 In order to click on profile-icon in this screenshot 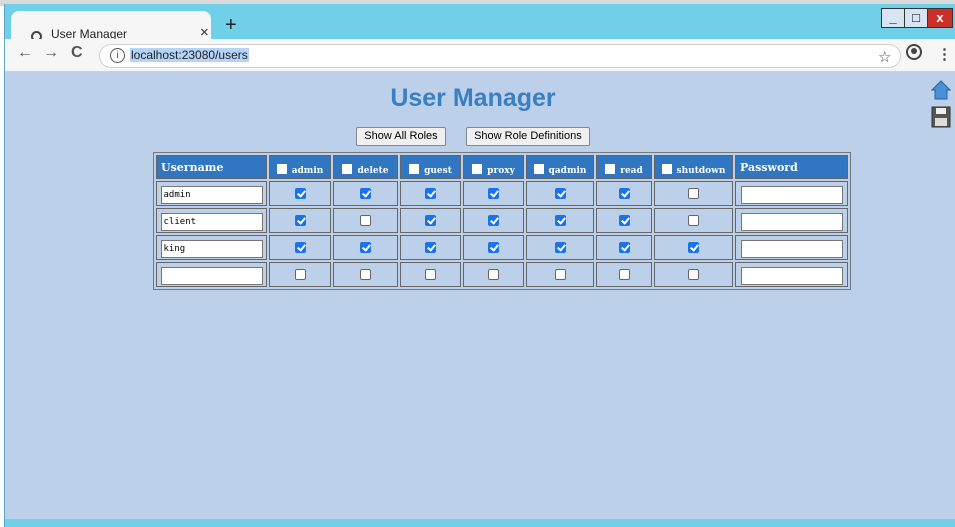, I will do `click(914, 52)`.